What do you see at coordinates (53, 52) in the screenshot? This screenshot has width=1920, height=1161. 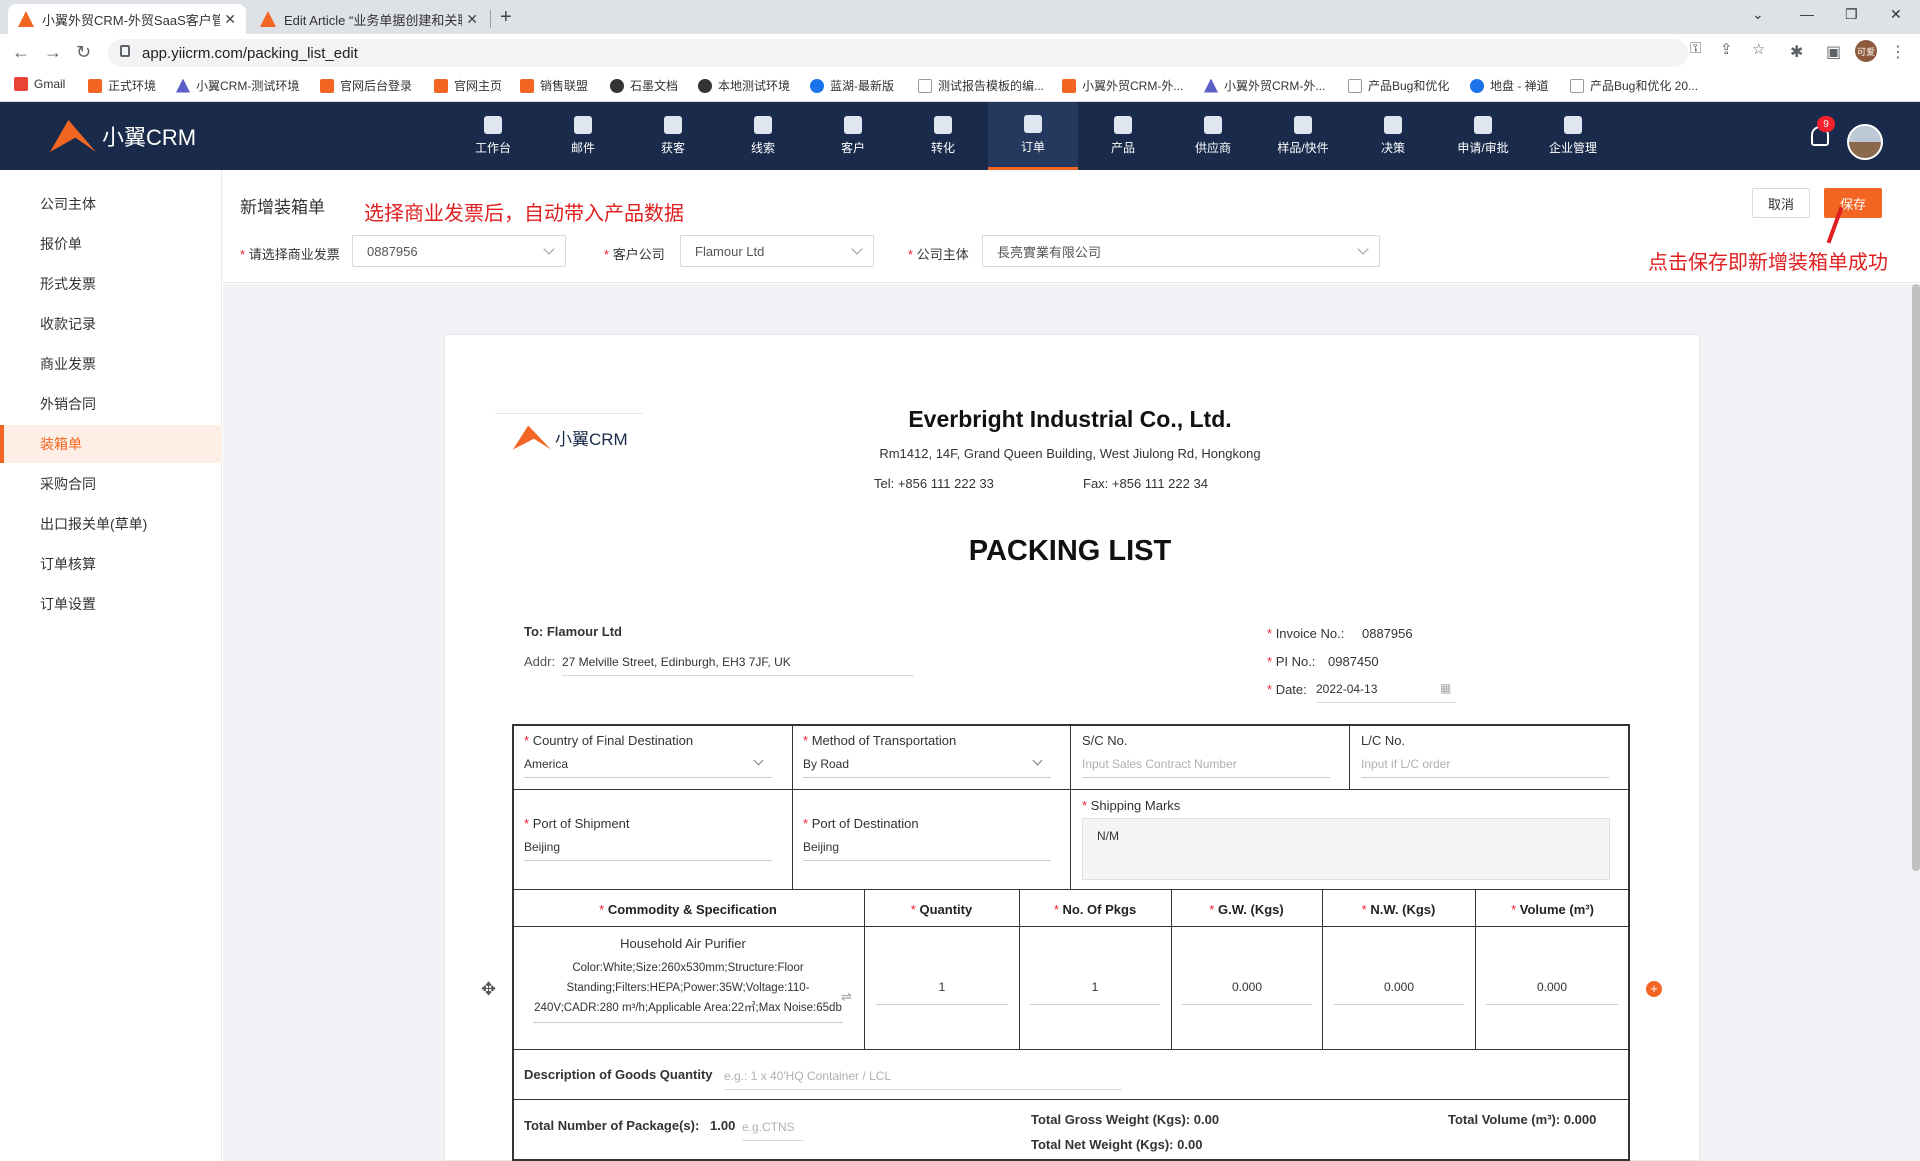 I see `forward-icon: →` at bounding box center [53, 52].